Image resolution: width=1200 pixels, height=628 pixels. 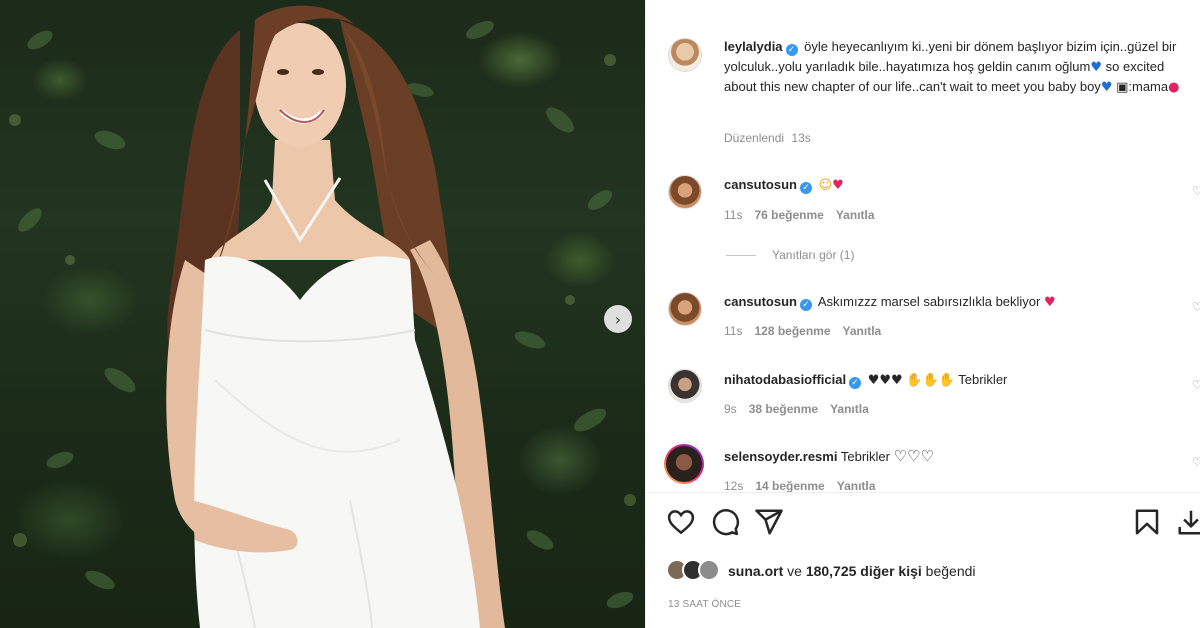 I want to click on star-eyes-emoji-icon: ☺, so click(x=825, y=185).